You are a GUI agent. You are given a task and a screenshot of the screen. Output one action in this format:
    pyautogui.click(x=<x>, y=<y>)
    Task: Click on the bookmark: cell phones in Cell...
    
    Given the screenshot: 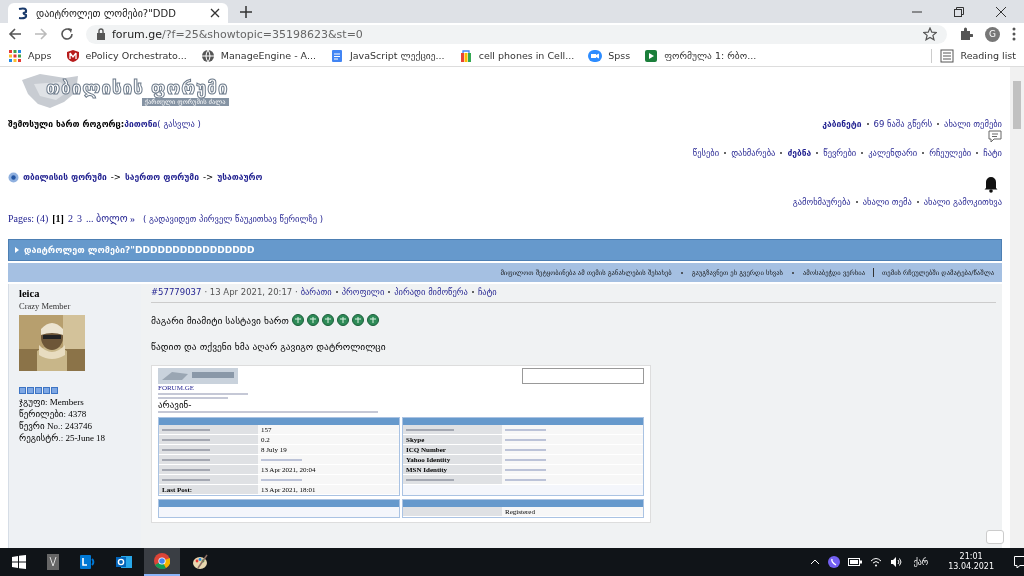 What is the action you would take?
    pyautogui.click(x=516, y=55)
    